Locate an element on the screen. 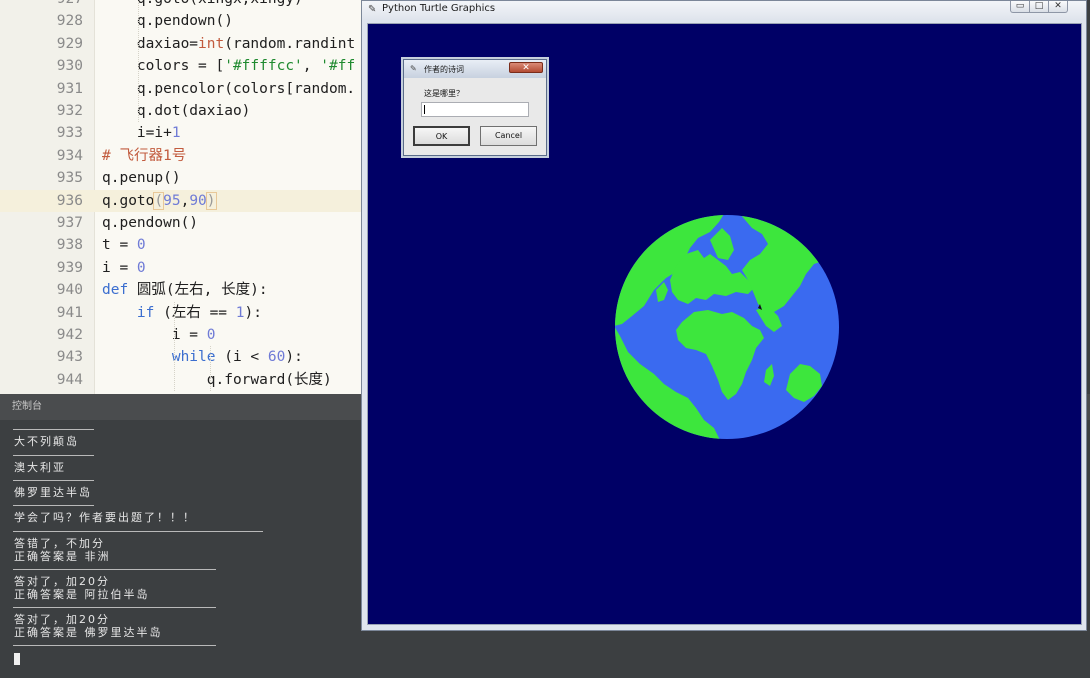 The image size is (1090, 678). token: q.forward(长度) is located at coordinates (217, 379).